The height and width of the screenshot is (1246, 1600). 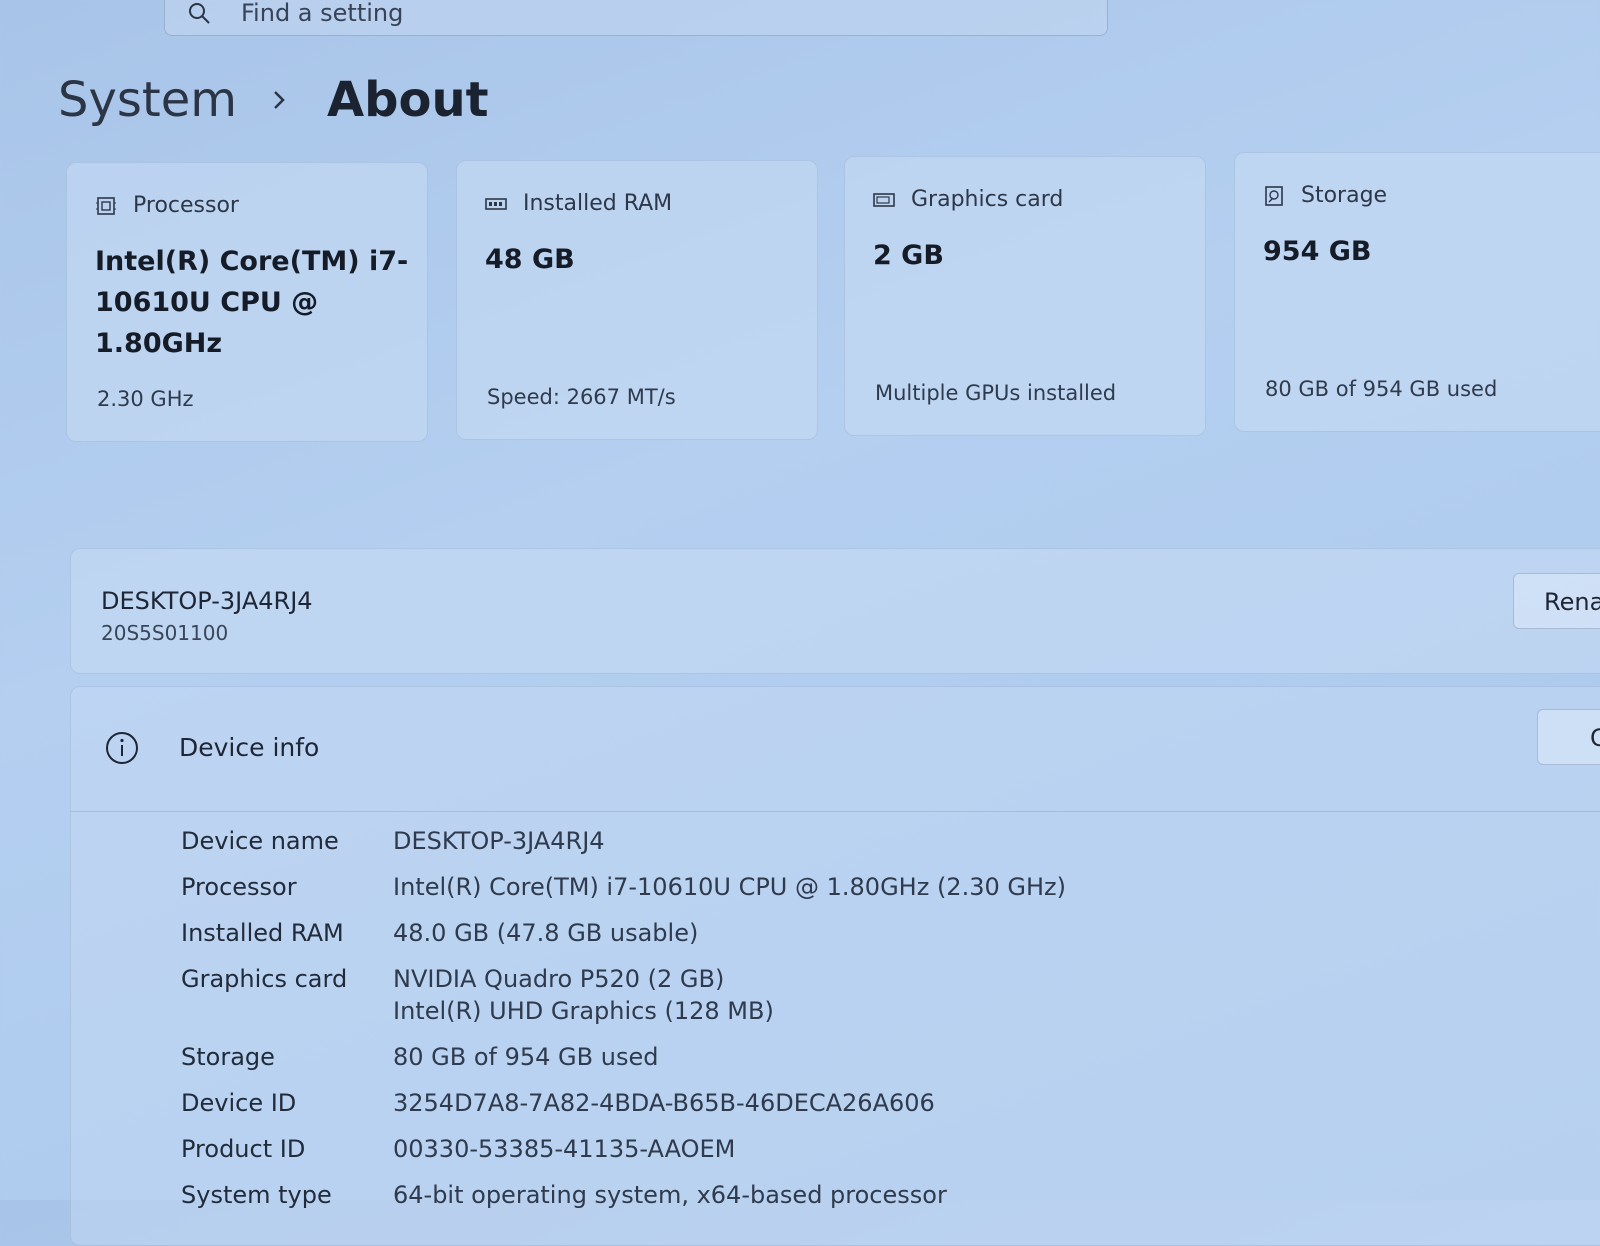 I want to click on info-value: 48.0 GB (47.8 GB usable), so click(x=545, y=933).